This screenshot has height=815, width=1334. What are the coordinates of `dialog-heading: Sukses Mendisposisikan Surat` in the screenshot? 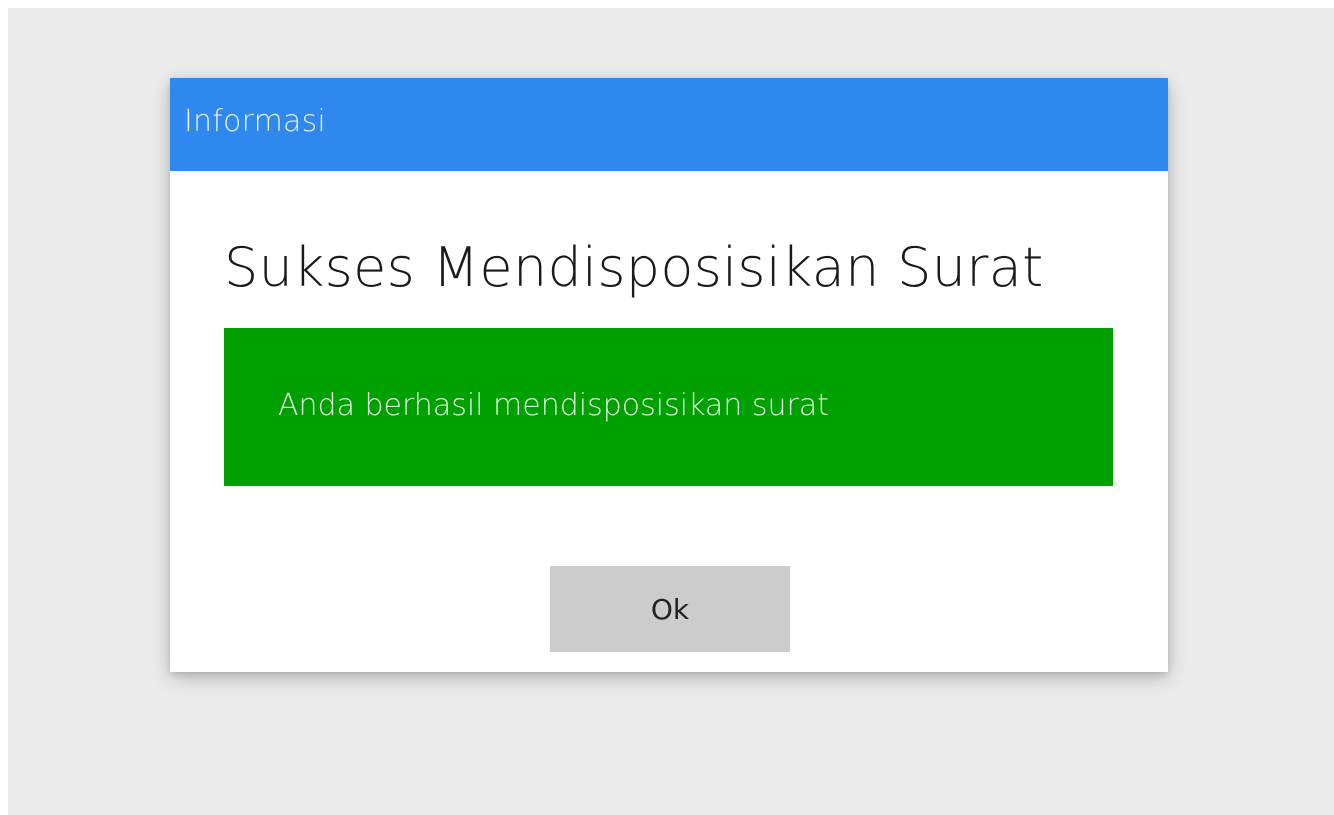 It's located at (634, 267).